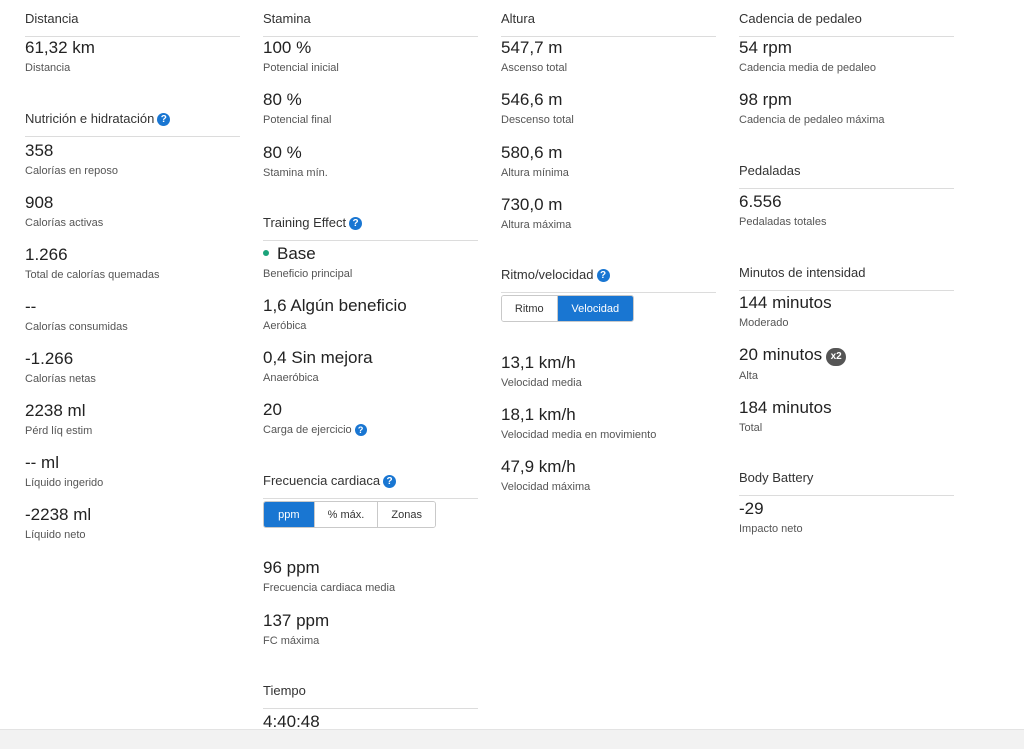 The width and height of the screenshot is (1024, 749). What do you see at coordinates (308, 274) in the screenshot?
I see `stat-label: Beneficio principal` at bounding box center [308, 274].